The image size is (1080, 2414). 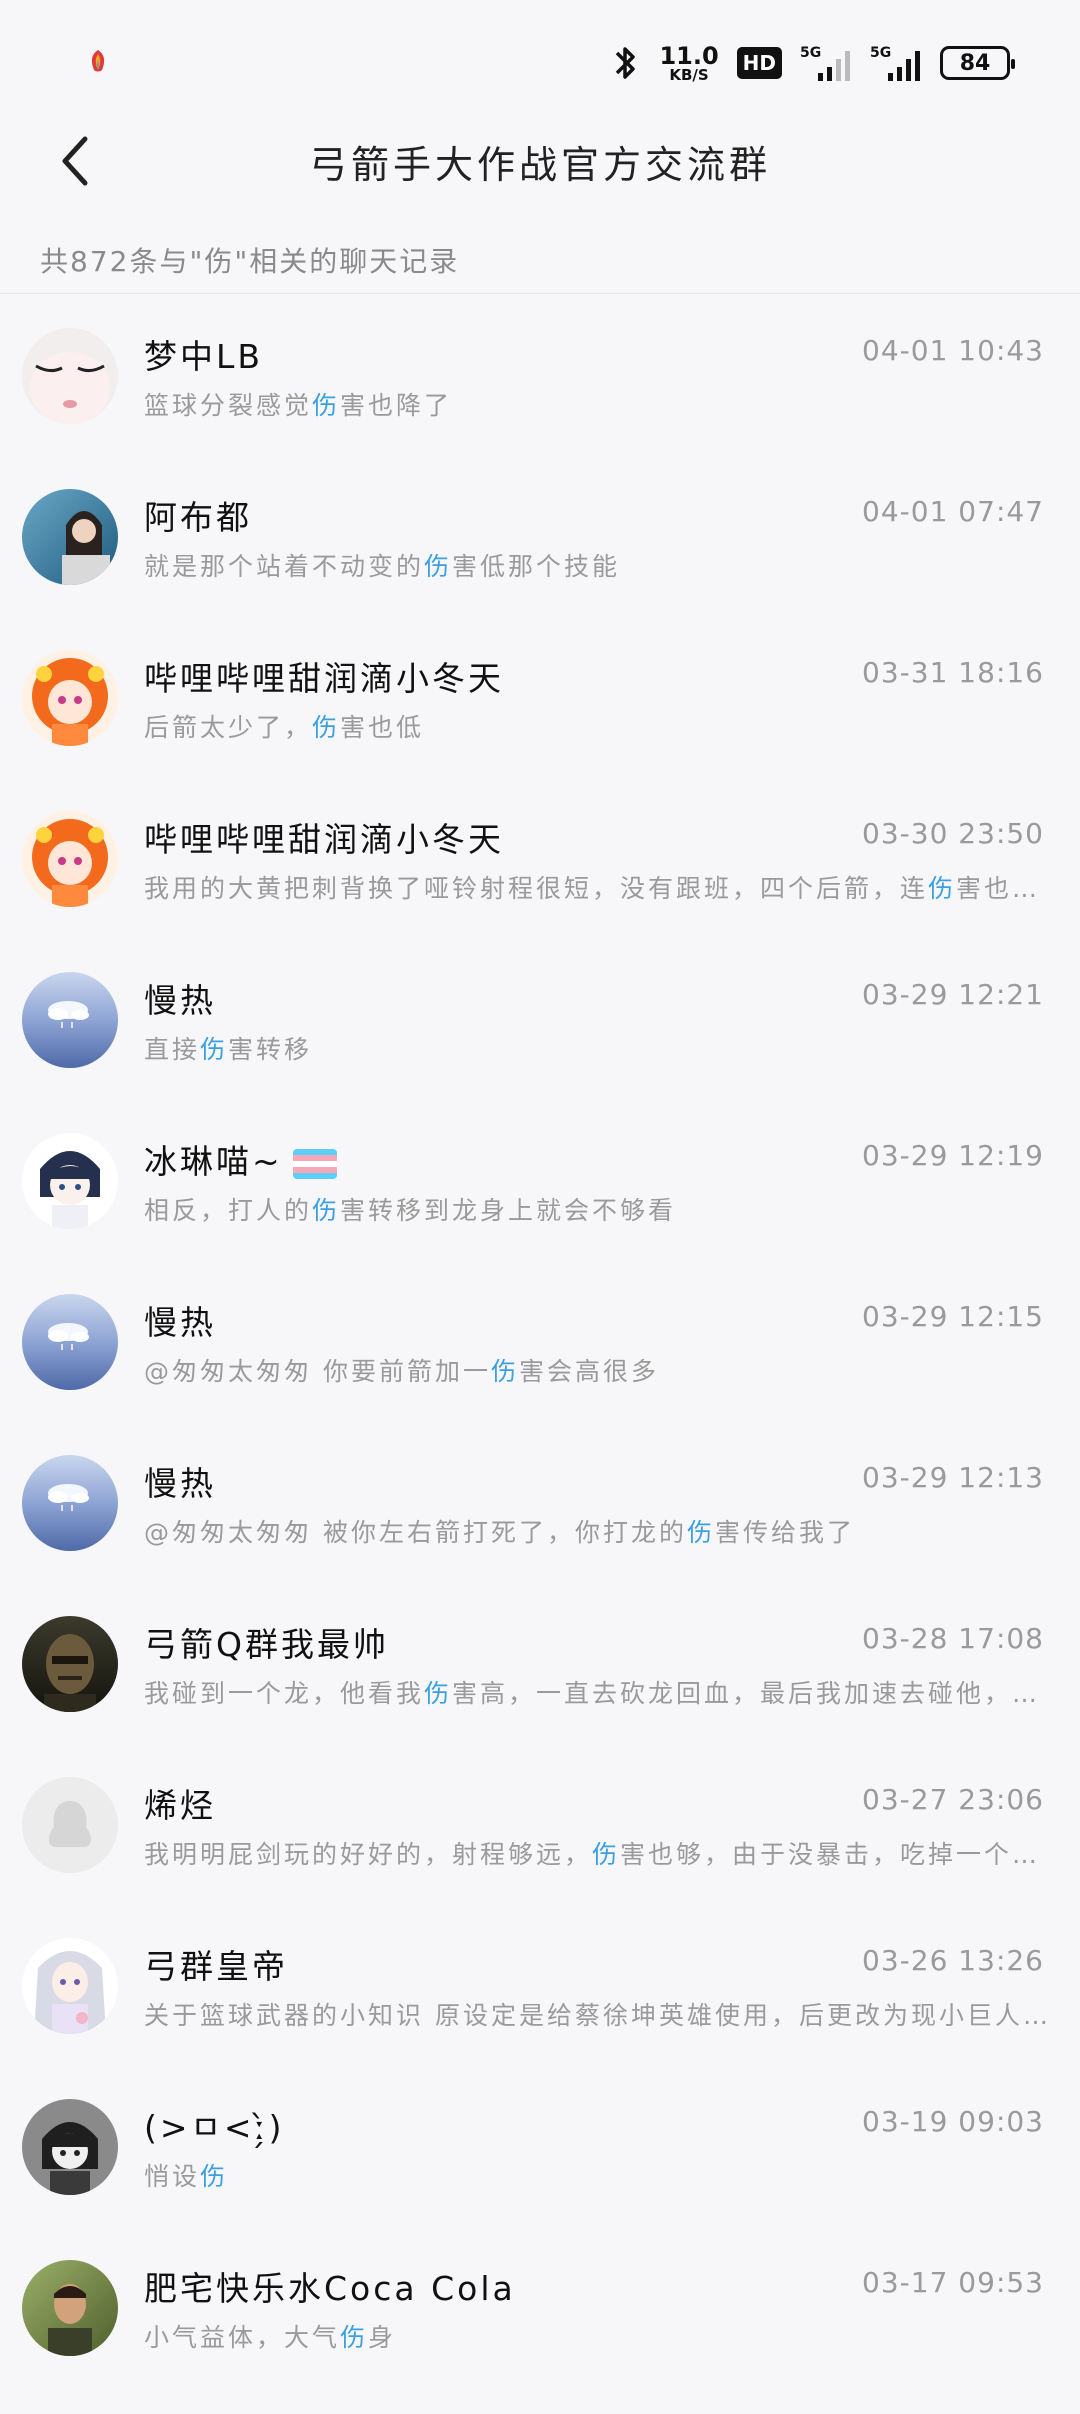 What do you see at coordinates (324, 676) in the screenshot?
I see `sender-name: 哔哩哔哩甜润滴小冬天` at bounding box center [324, 676].